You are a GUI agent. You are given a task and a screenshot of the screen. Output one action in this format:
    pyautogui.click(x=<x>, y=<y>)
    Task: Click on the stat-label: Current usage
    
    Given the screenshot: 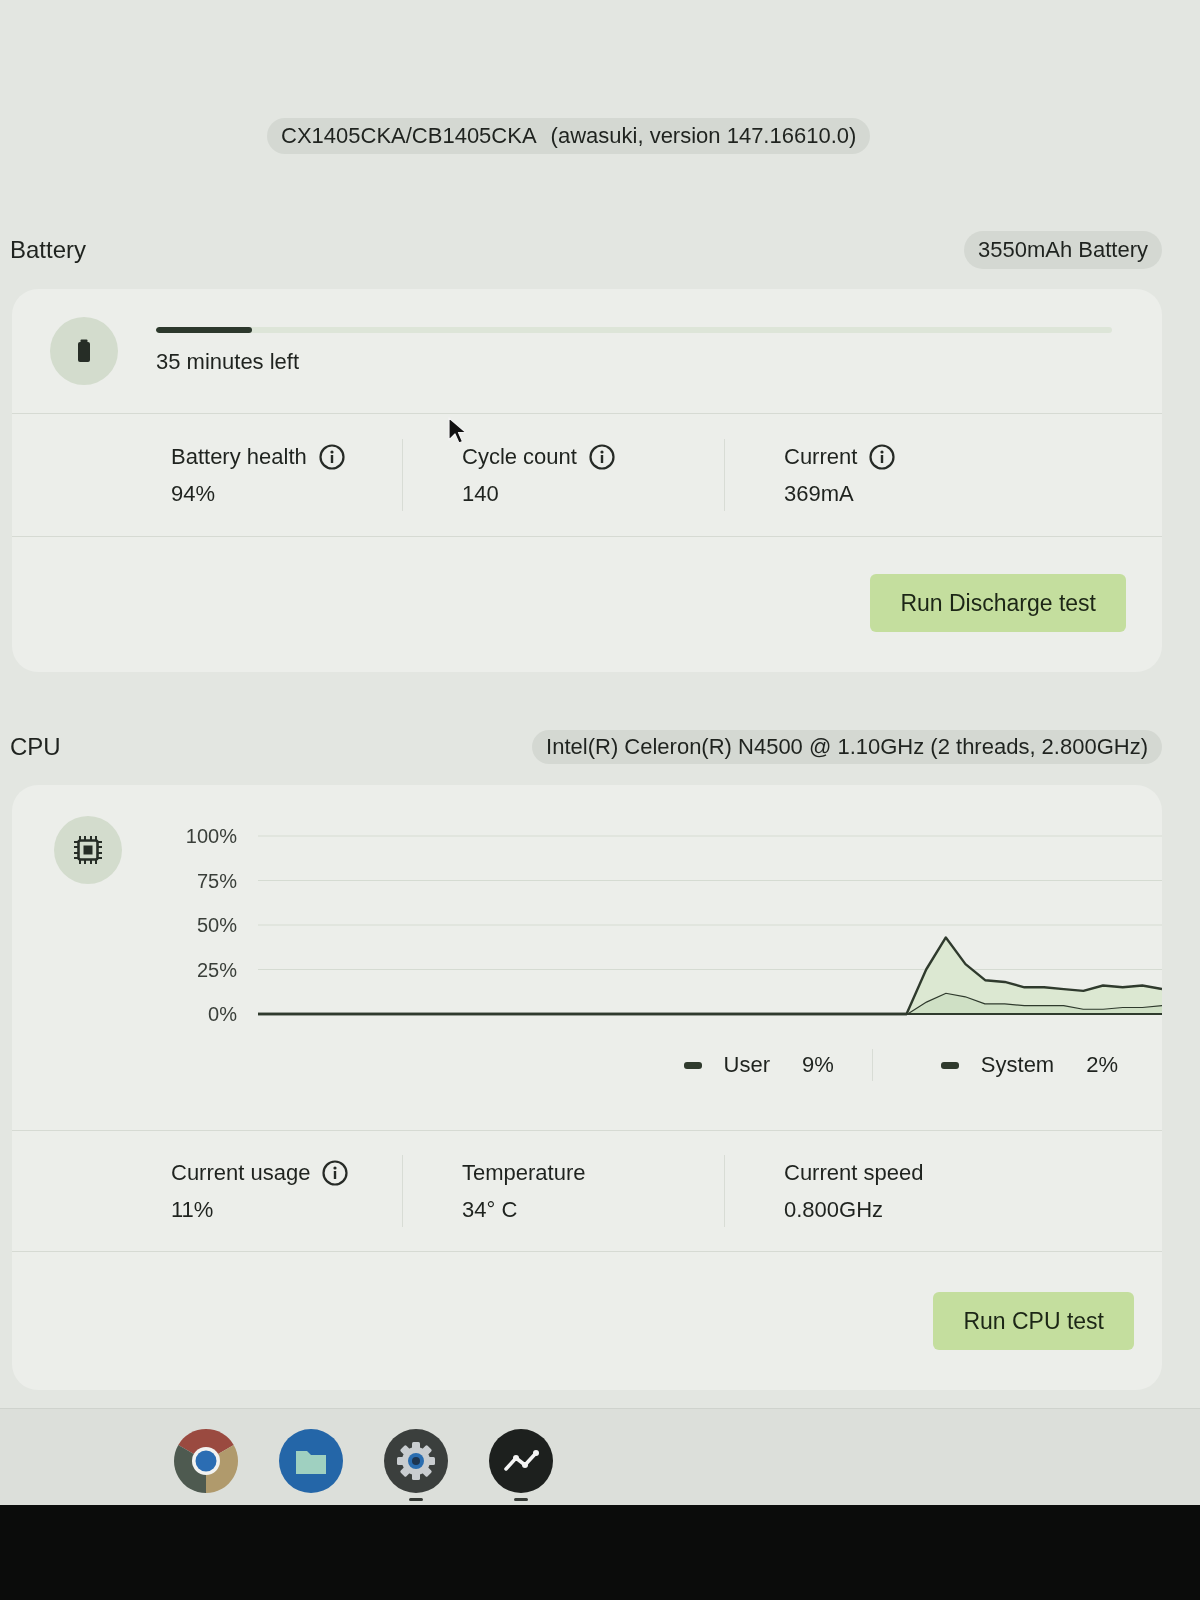 What is the action you would take?
    pyautogui.click(x=241, y=1173)
    